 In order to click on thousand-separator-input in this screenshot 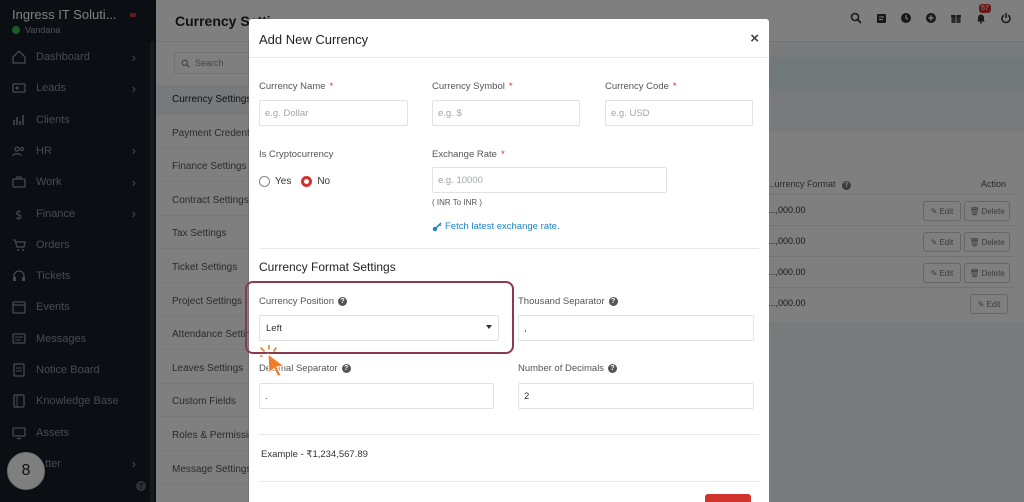, I will do `click(636, 328)`.